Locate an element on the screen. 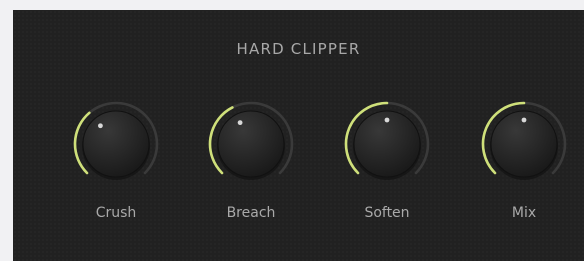 The image size is (584, 261). soften-knob-dial is located at coordinates (387, 144).